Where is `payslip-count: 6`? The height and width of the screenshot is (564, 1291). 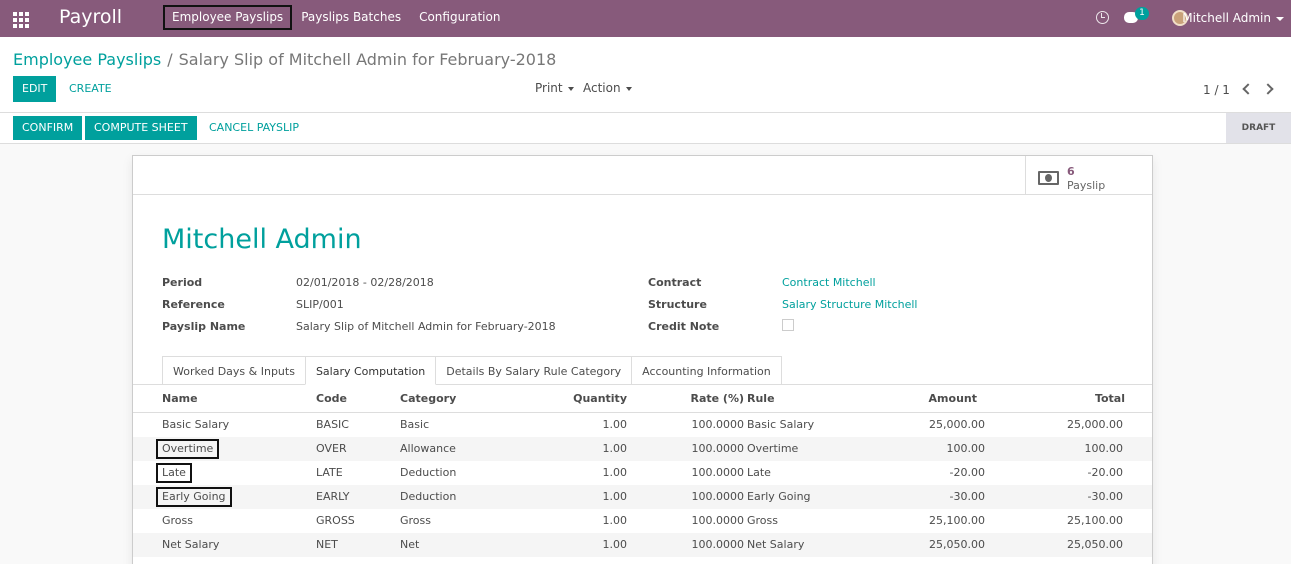 payslip-count: 6 is located at coordinates (1071, 171).